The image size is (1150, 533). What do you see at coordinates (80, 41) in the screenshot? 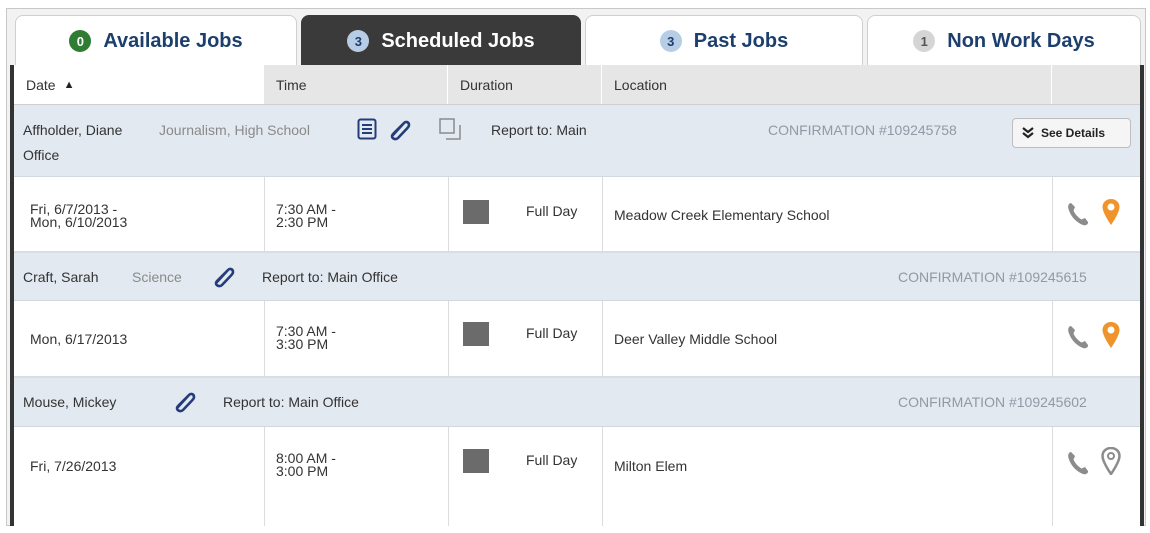
I see `available-jobs-count-badge: 0` at bounding box center [80, 41].